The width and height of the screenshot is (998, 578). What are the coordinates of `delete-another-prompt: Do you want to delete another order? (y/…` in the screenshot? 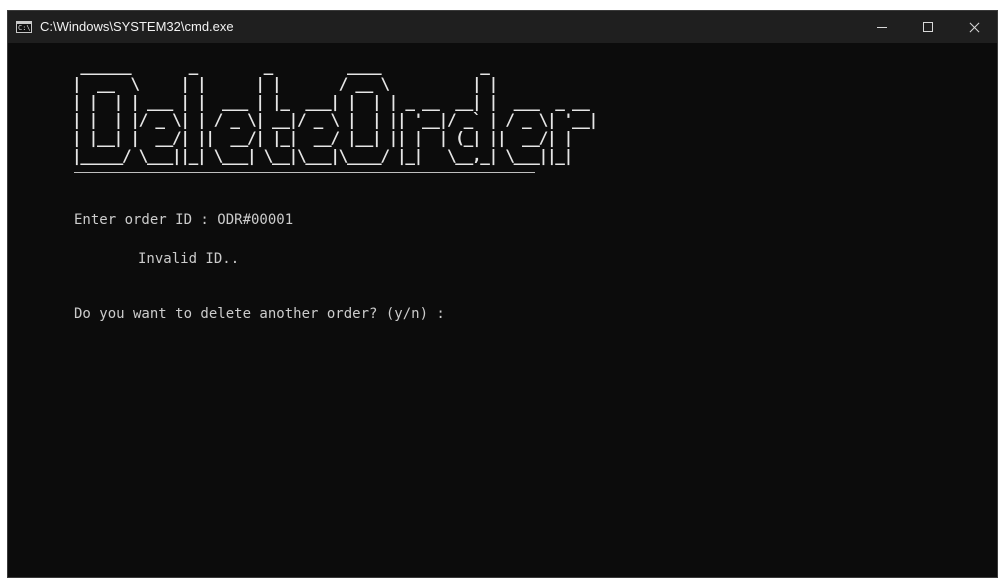 It's located at (259, 314).